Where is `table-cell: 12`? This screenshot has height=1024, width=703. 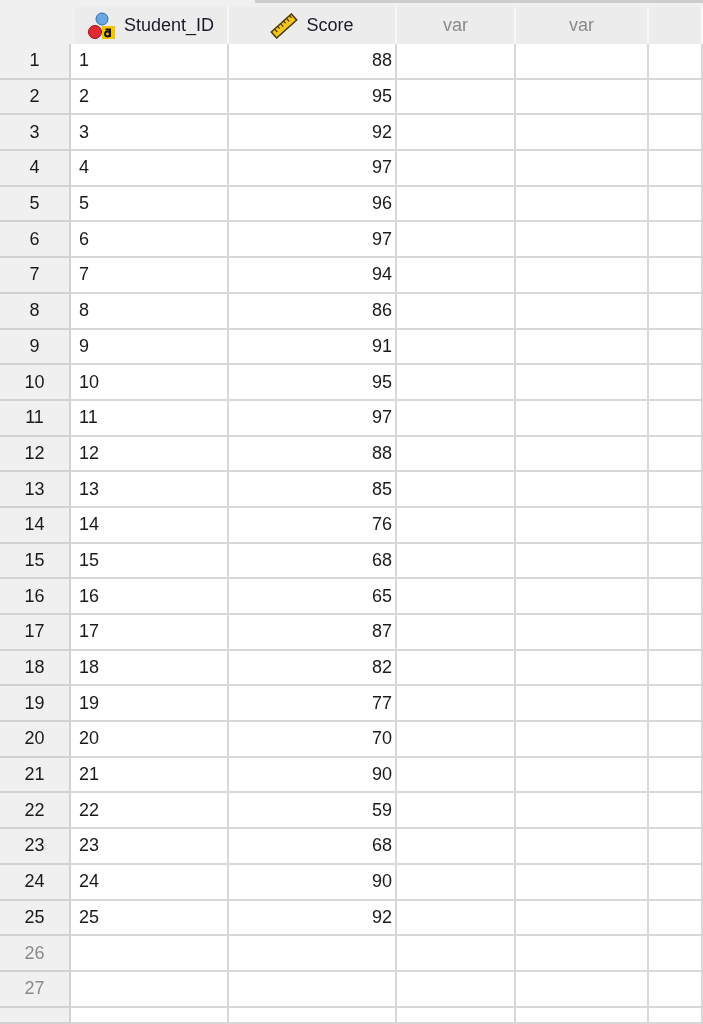 table-cell: 12 is located at coordinates (150, 454).